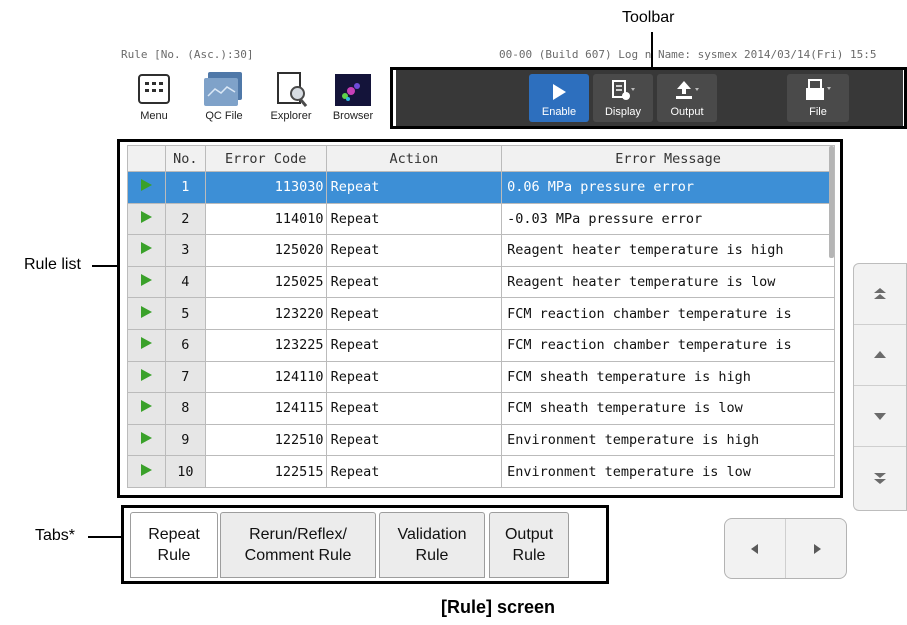  What do you see at coordinates (224, 116) in the screenshot?
I see `qc-file-button-label: QC File` at bounding box center [224, 116].